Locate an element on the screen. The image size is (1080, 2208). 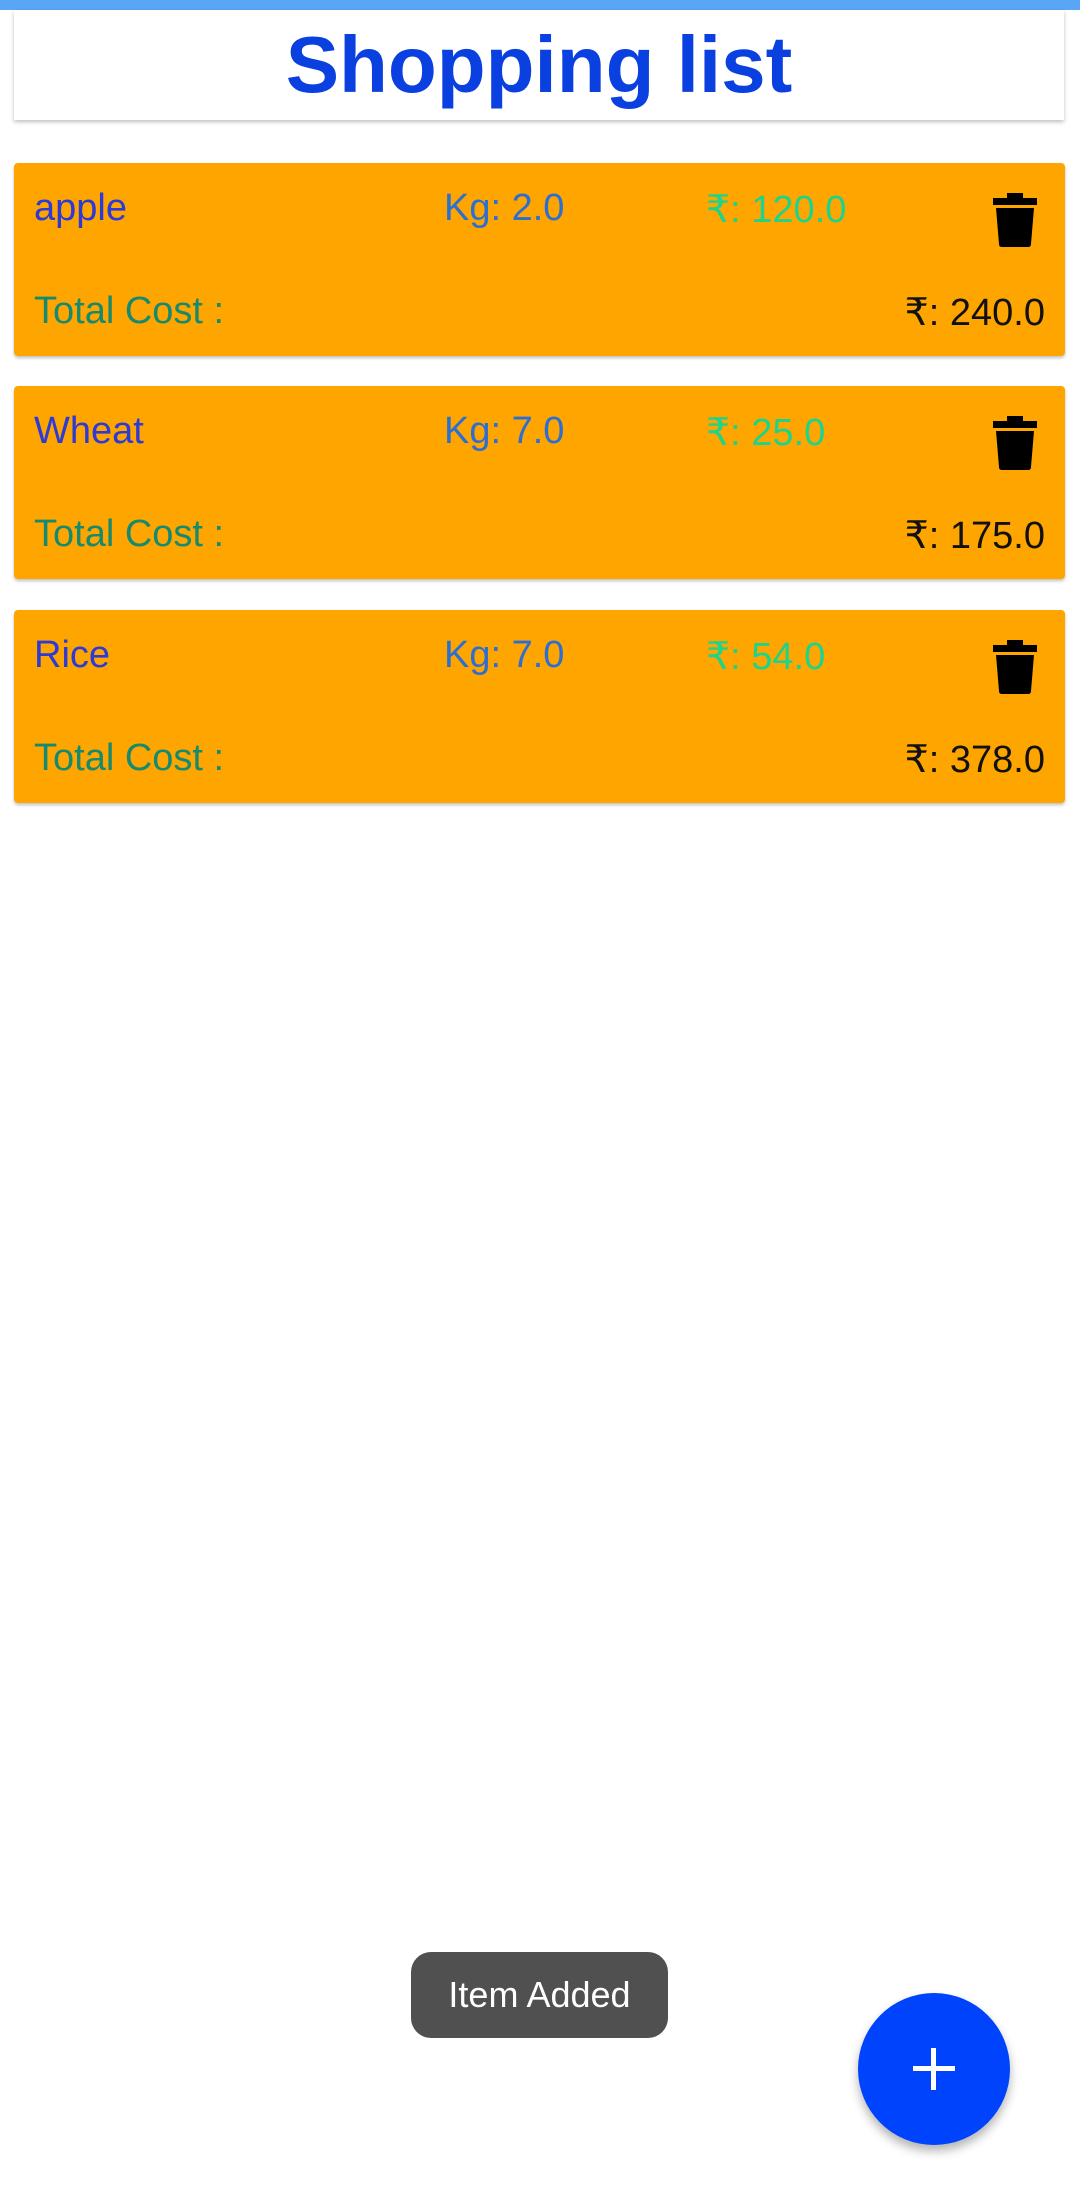
item-name: Rice is located at coordinates (72, 655).